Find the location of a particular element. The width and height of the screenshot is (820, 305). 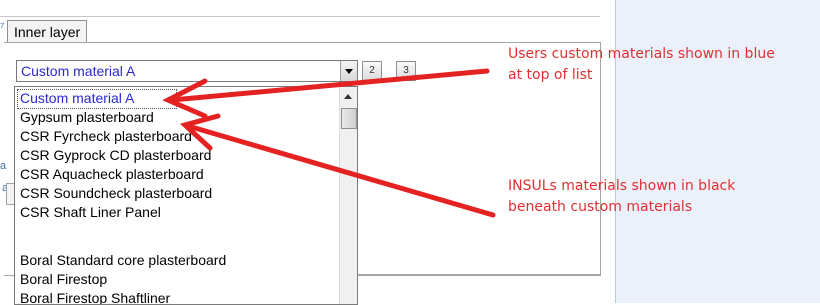

list-item: Boral Firestop is located at coordinates (63, 279).